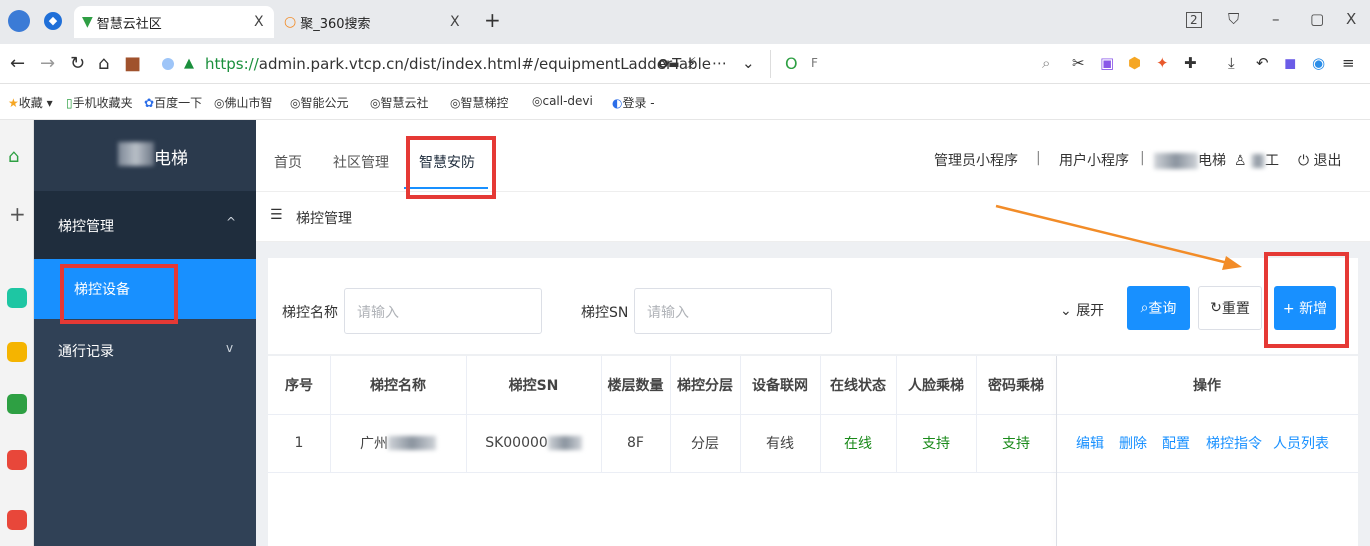  Describe the element at coordinates (1078, 63) in the screenshot. I see `scissors-icon: ✂` at that location.